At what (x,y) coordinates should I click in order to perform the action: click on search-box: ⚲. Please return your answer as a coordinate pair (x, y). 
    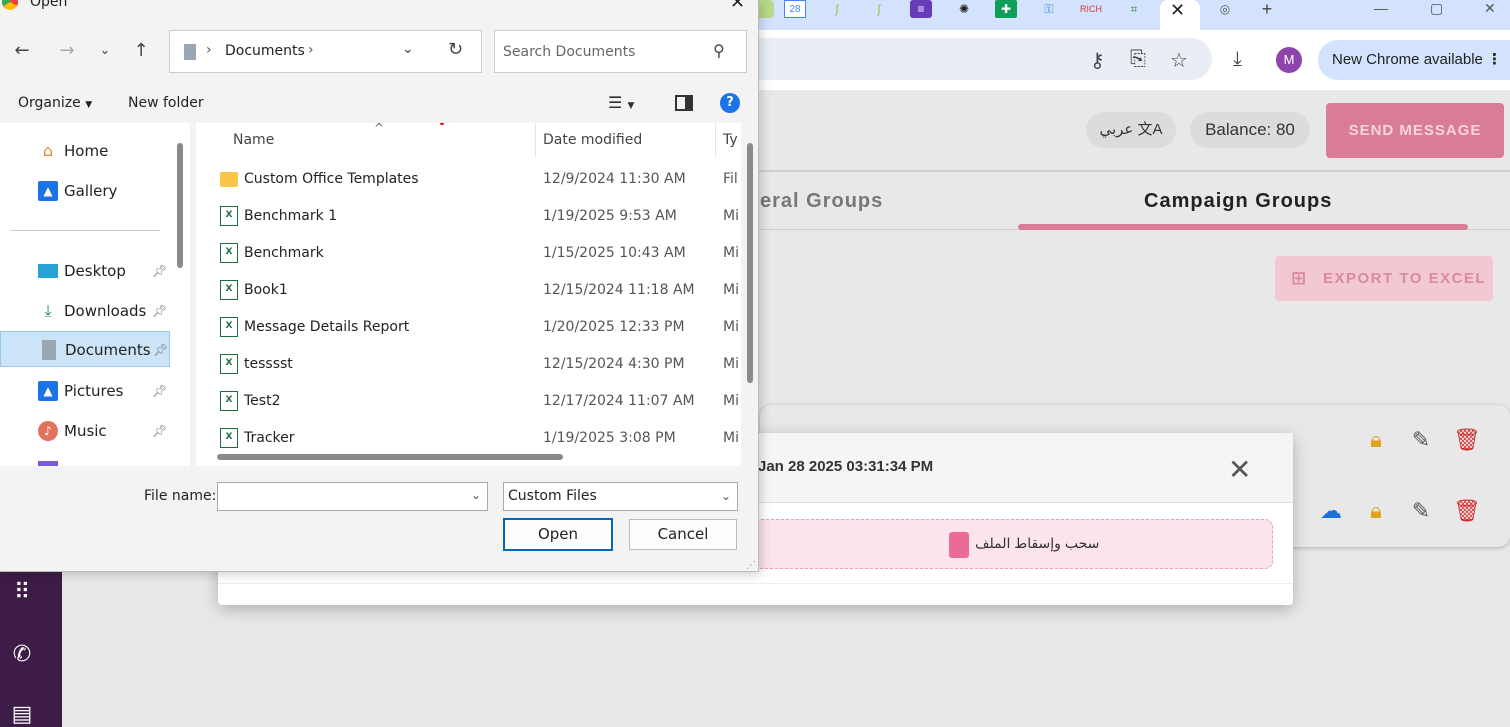
    Looking at the image, I should click on (620, 51).